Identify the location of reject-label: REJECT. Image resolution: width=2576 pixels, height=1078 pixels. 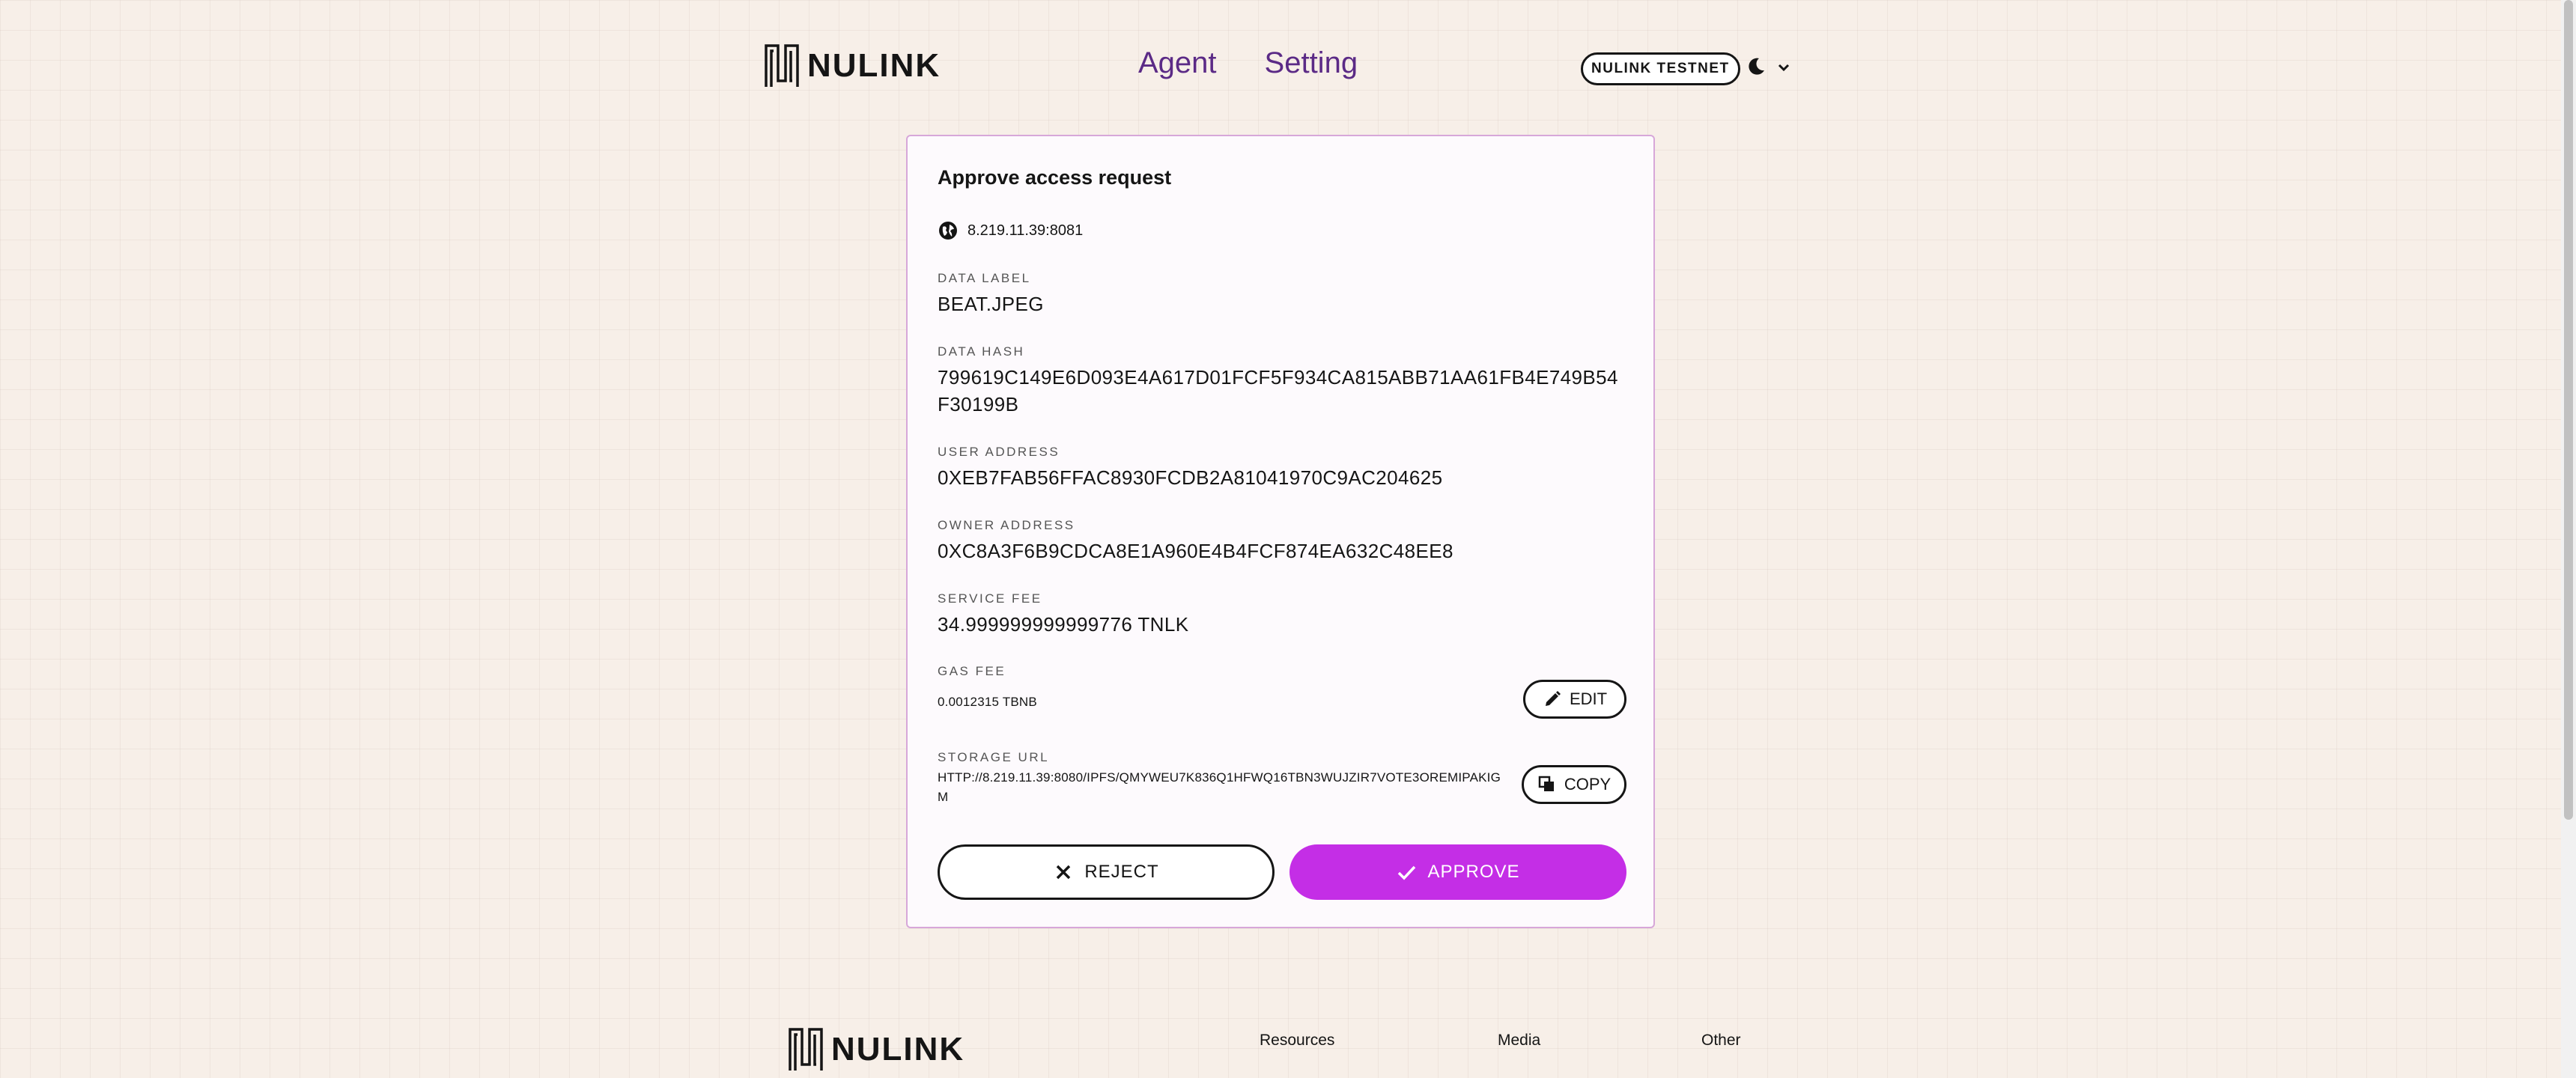
(1121, 872).